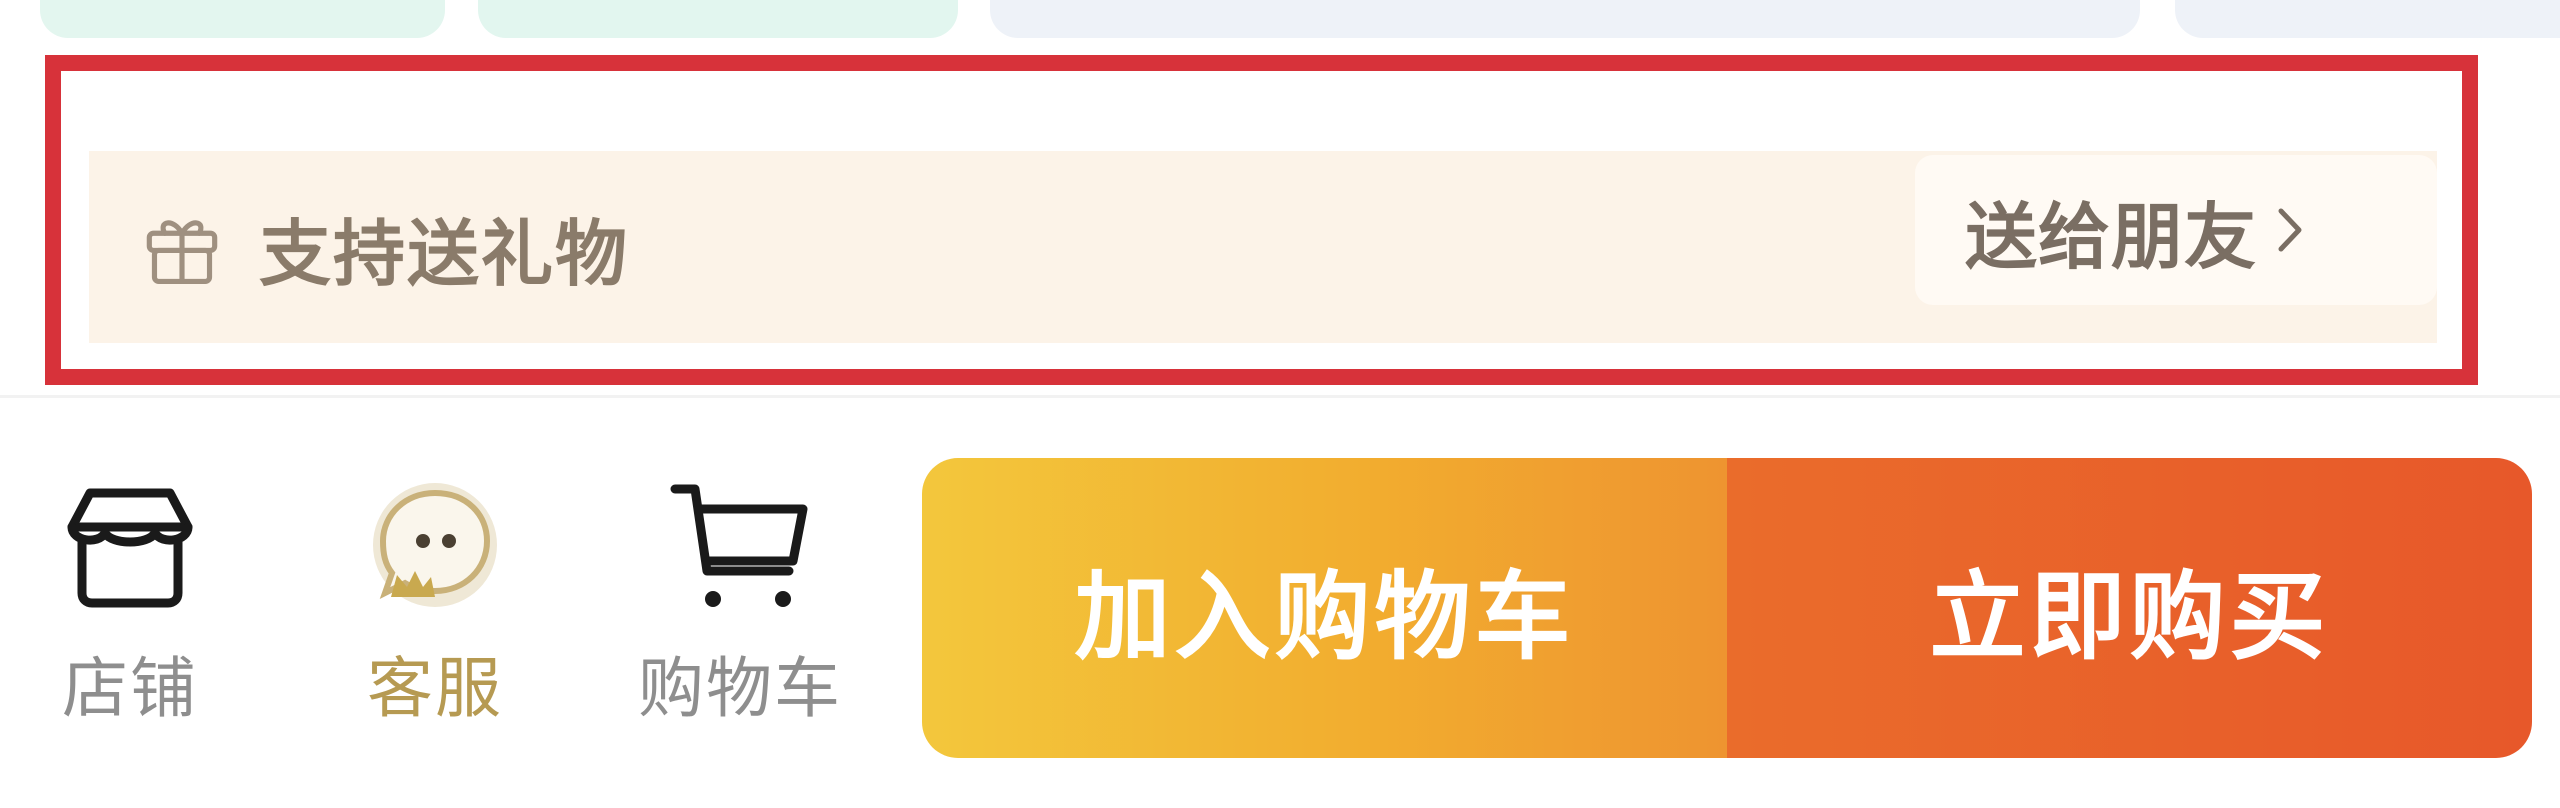 Image resolution: width=2560 pixels, height=808 pixels. I want to click on cart-label: 购物车, so click(740, 688).